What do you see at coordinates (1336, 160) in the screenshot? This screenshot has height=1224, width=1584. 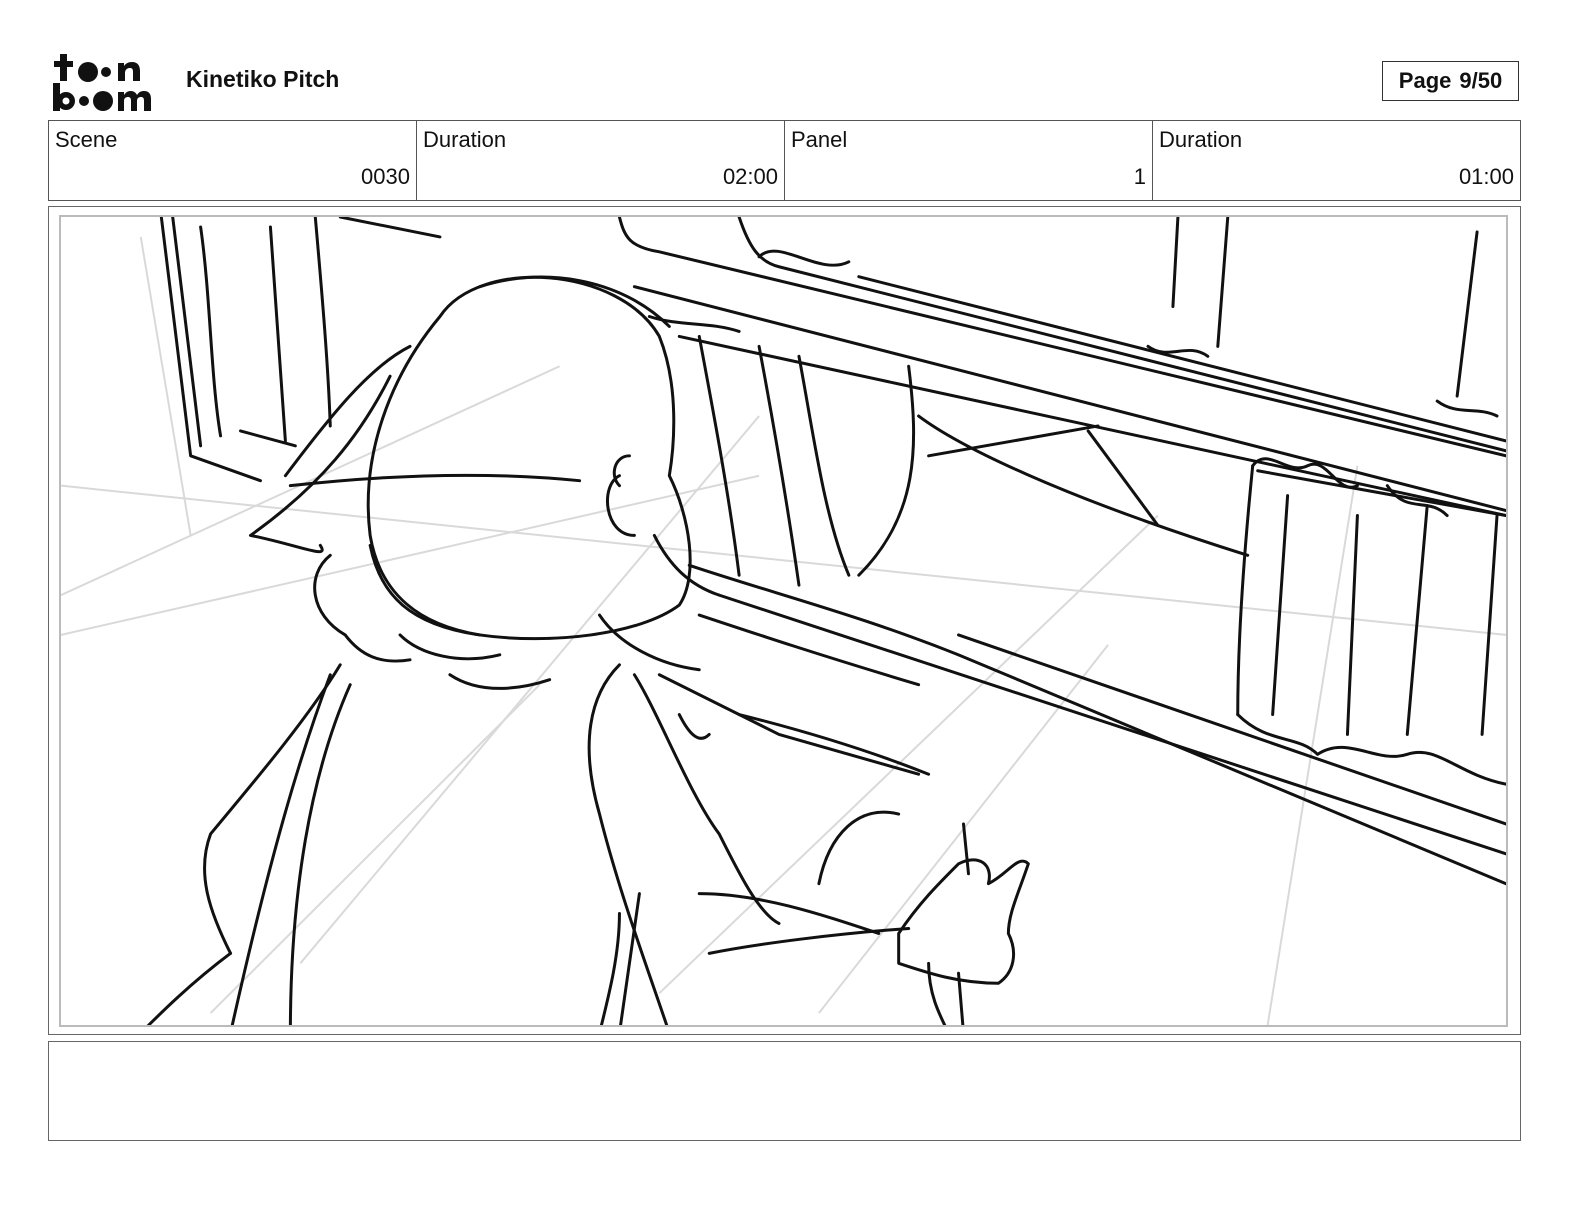 I see `panel-duration-cell: Duration 01:00` at bounding box center [1336, 160].